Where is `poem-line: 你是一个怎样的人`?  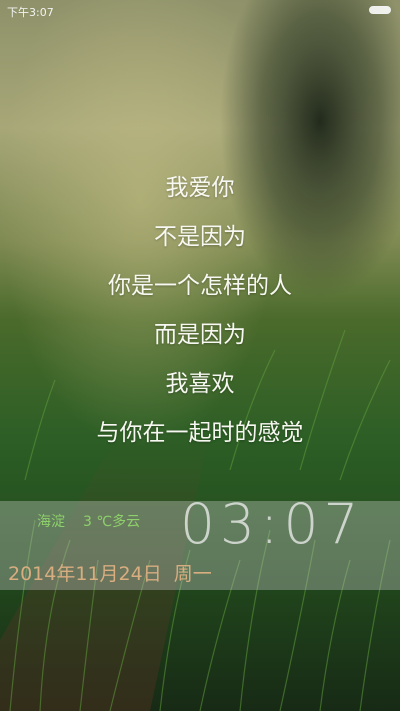 poem-line: 你是一个怎样的人 is located at coordinates (200, 286).